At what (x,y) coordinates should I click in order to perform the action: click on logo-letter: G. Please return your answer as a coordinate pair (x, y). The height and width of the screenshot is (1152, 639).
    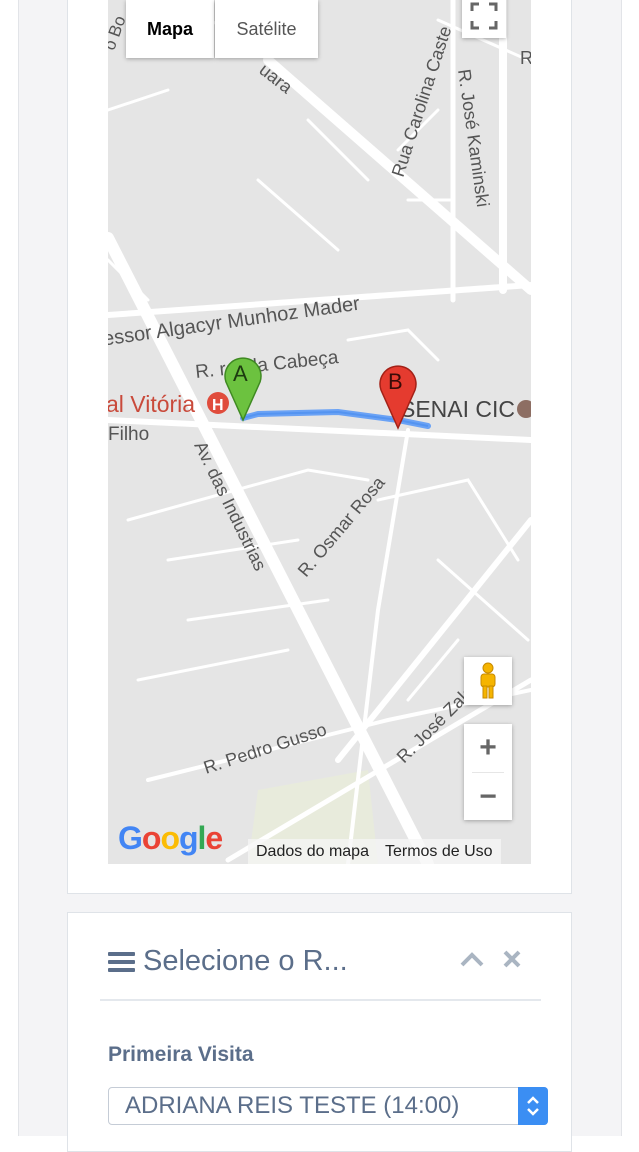
    Looking at the image, I should click on (130, 838).